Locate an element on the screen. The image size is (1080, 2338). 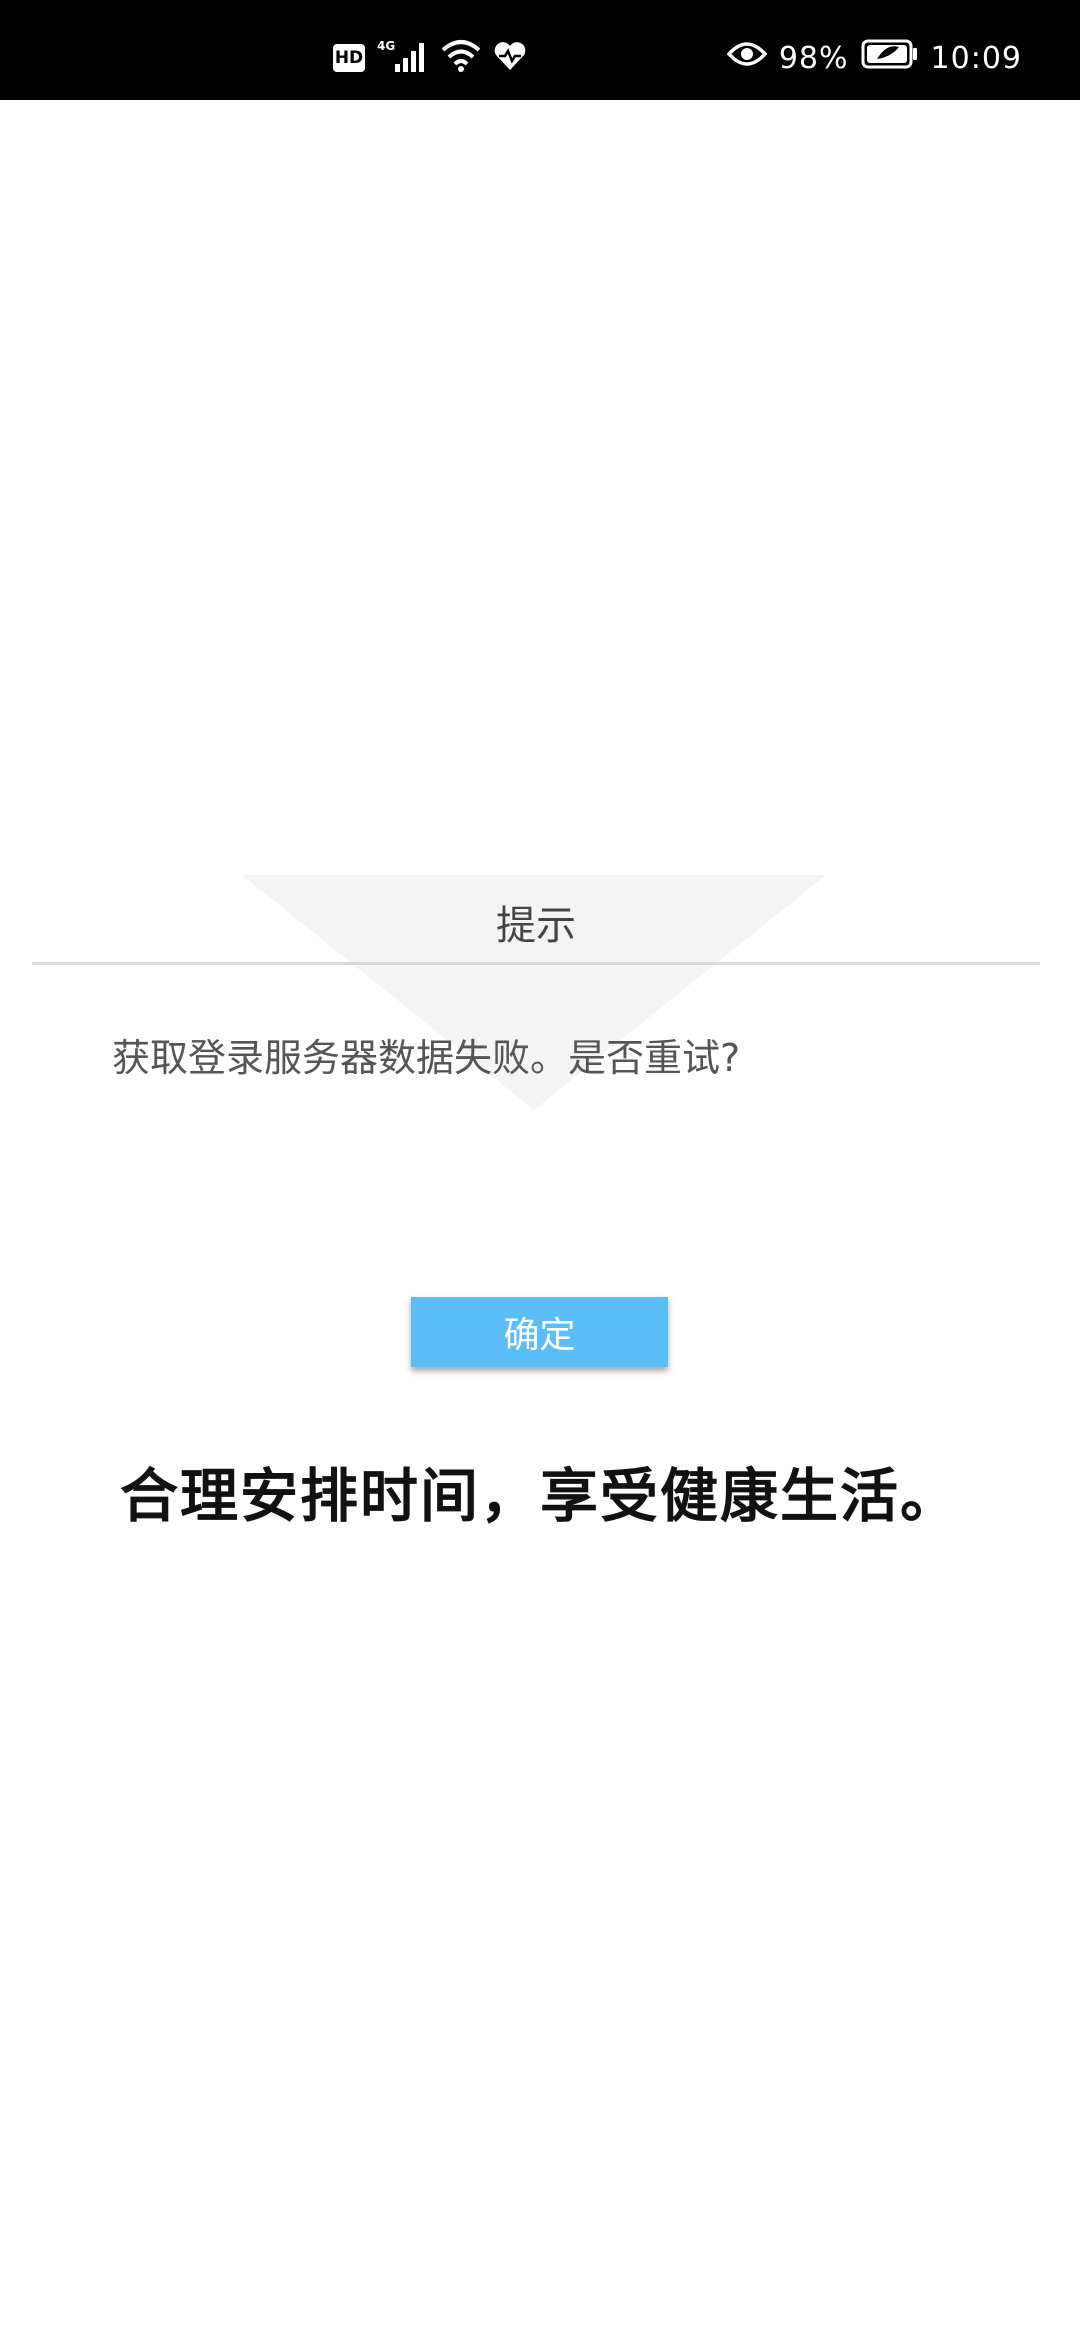
heart-icon is located at coordinates (510, 58).